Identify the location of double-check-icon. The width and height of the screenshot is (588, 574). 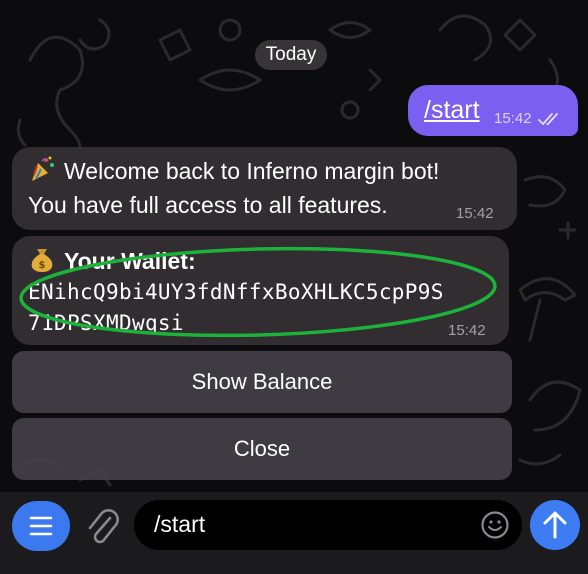
(548, 119).